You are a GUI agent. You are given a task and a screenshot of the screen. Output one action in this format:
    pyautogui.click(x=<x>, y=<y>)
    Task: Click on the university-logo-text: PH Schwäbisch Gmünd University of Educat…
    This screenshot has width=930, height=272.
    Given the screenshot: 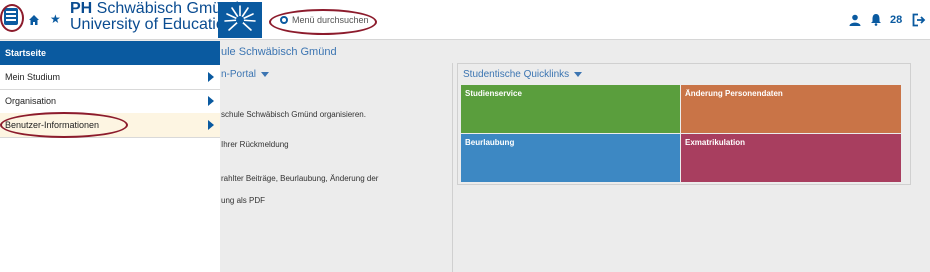 What is the action you would take?
    pyautogui.click(x=154, y=17)
    